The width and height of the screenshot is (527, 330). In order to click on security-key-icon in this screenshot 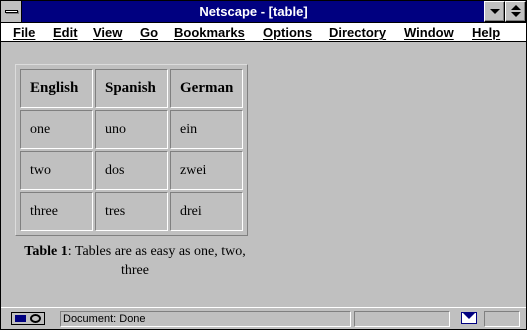, I will do `click(28, 318)`.